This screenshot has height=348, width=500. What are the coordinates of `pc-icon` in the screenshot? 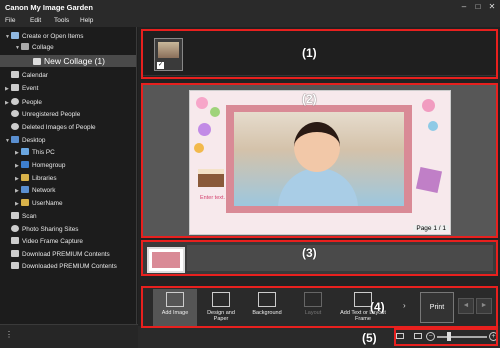 It's located at (25, 151).